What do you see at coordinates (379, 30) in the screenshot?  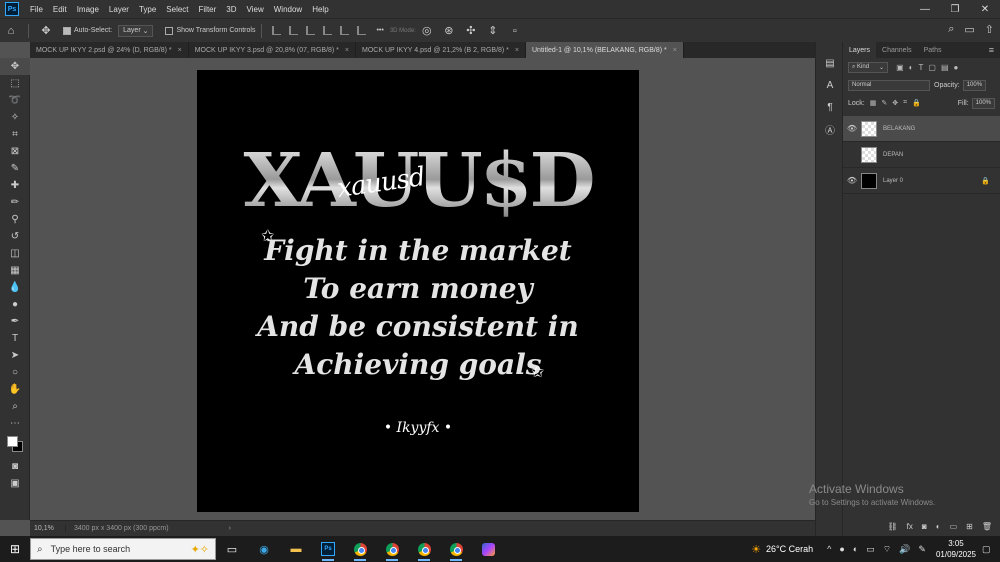 I see `more-options-button: •••` at bounding box center [379, 30].